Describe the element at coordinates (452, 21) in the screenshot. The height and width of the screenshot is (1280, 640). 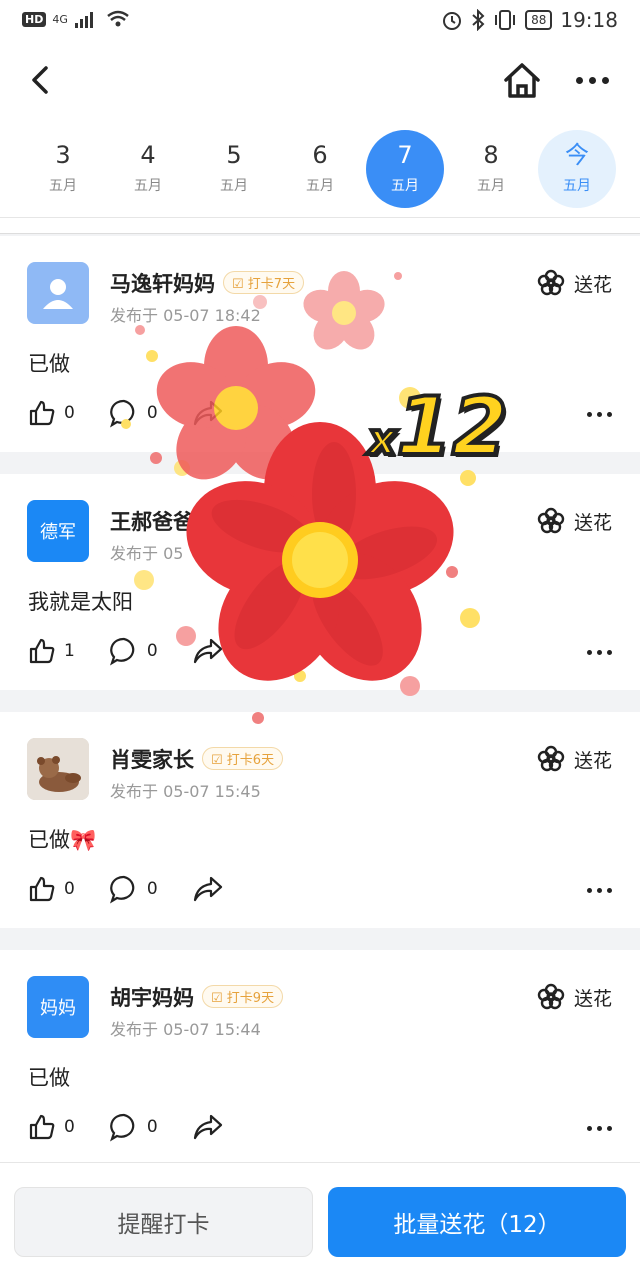
I see `alarm-icon` at that location.